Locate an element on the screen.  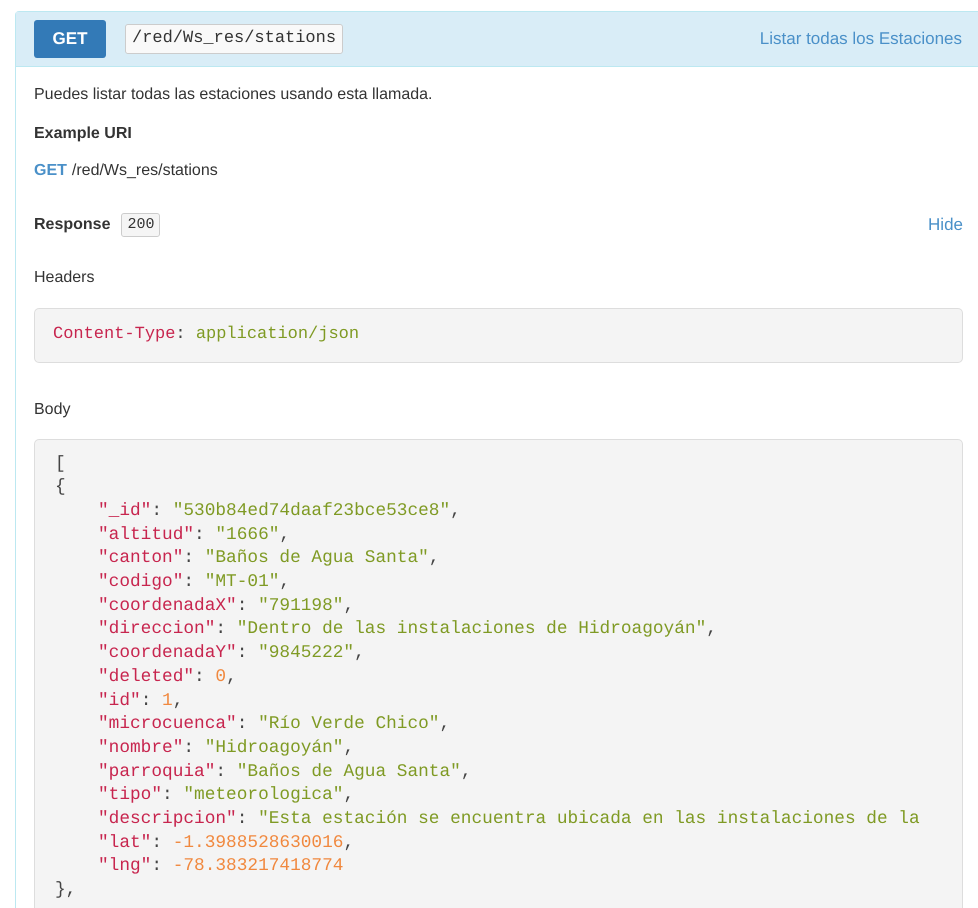
code-line: "coordenadaY": "9845222", is located at coordinates (231, 654).